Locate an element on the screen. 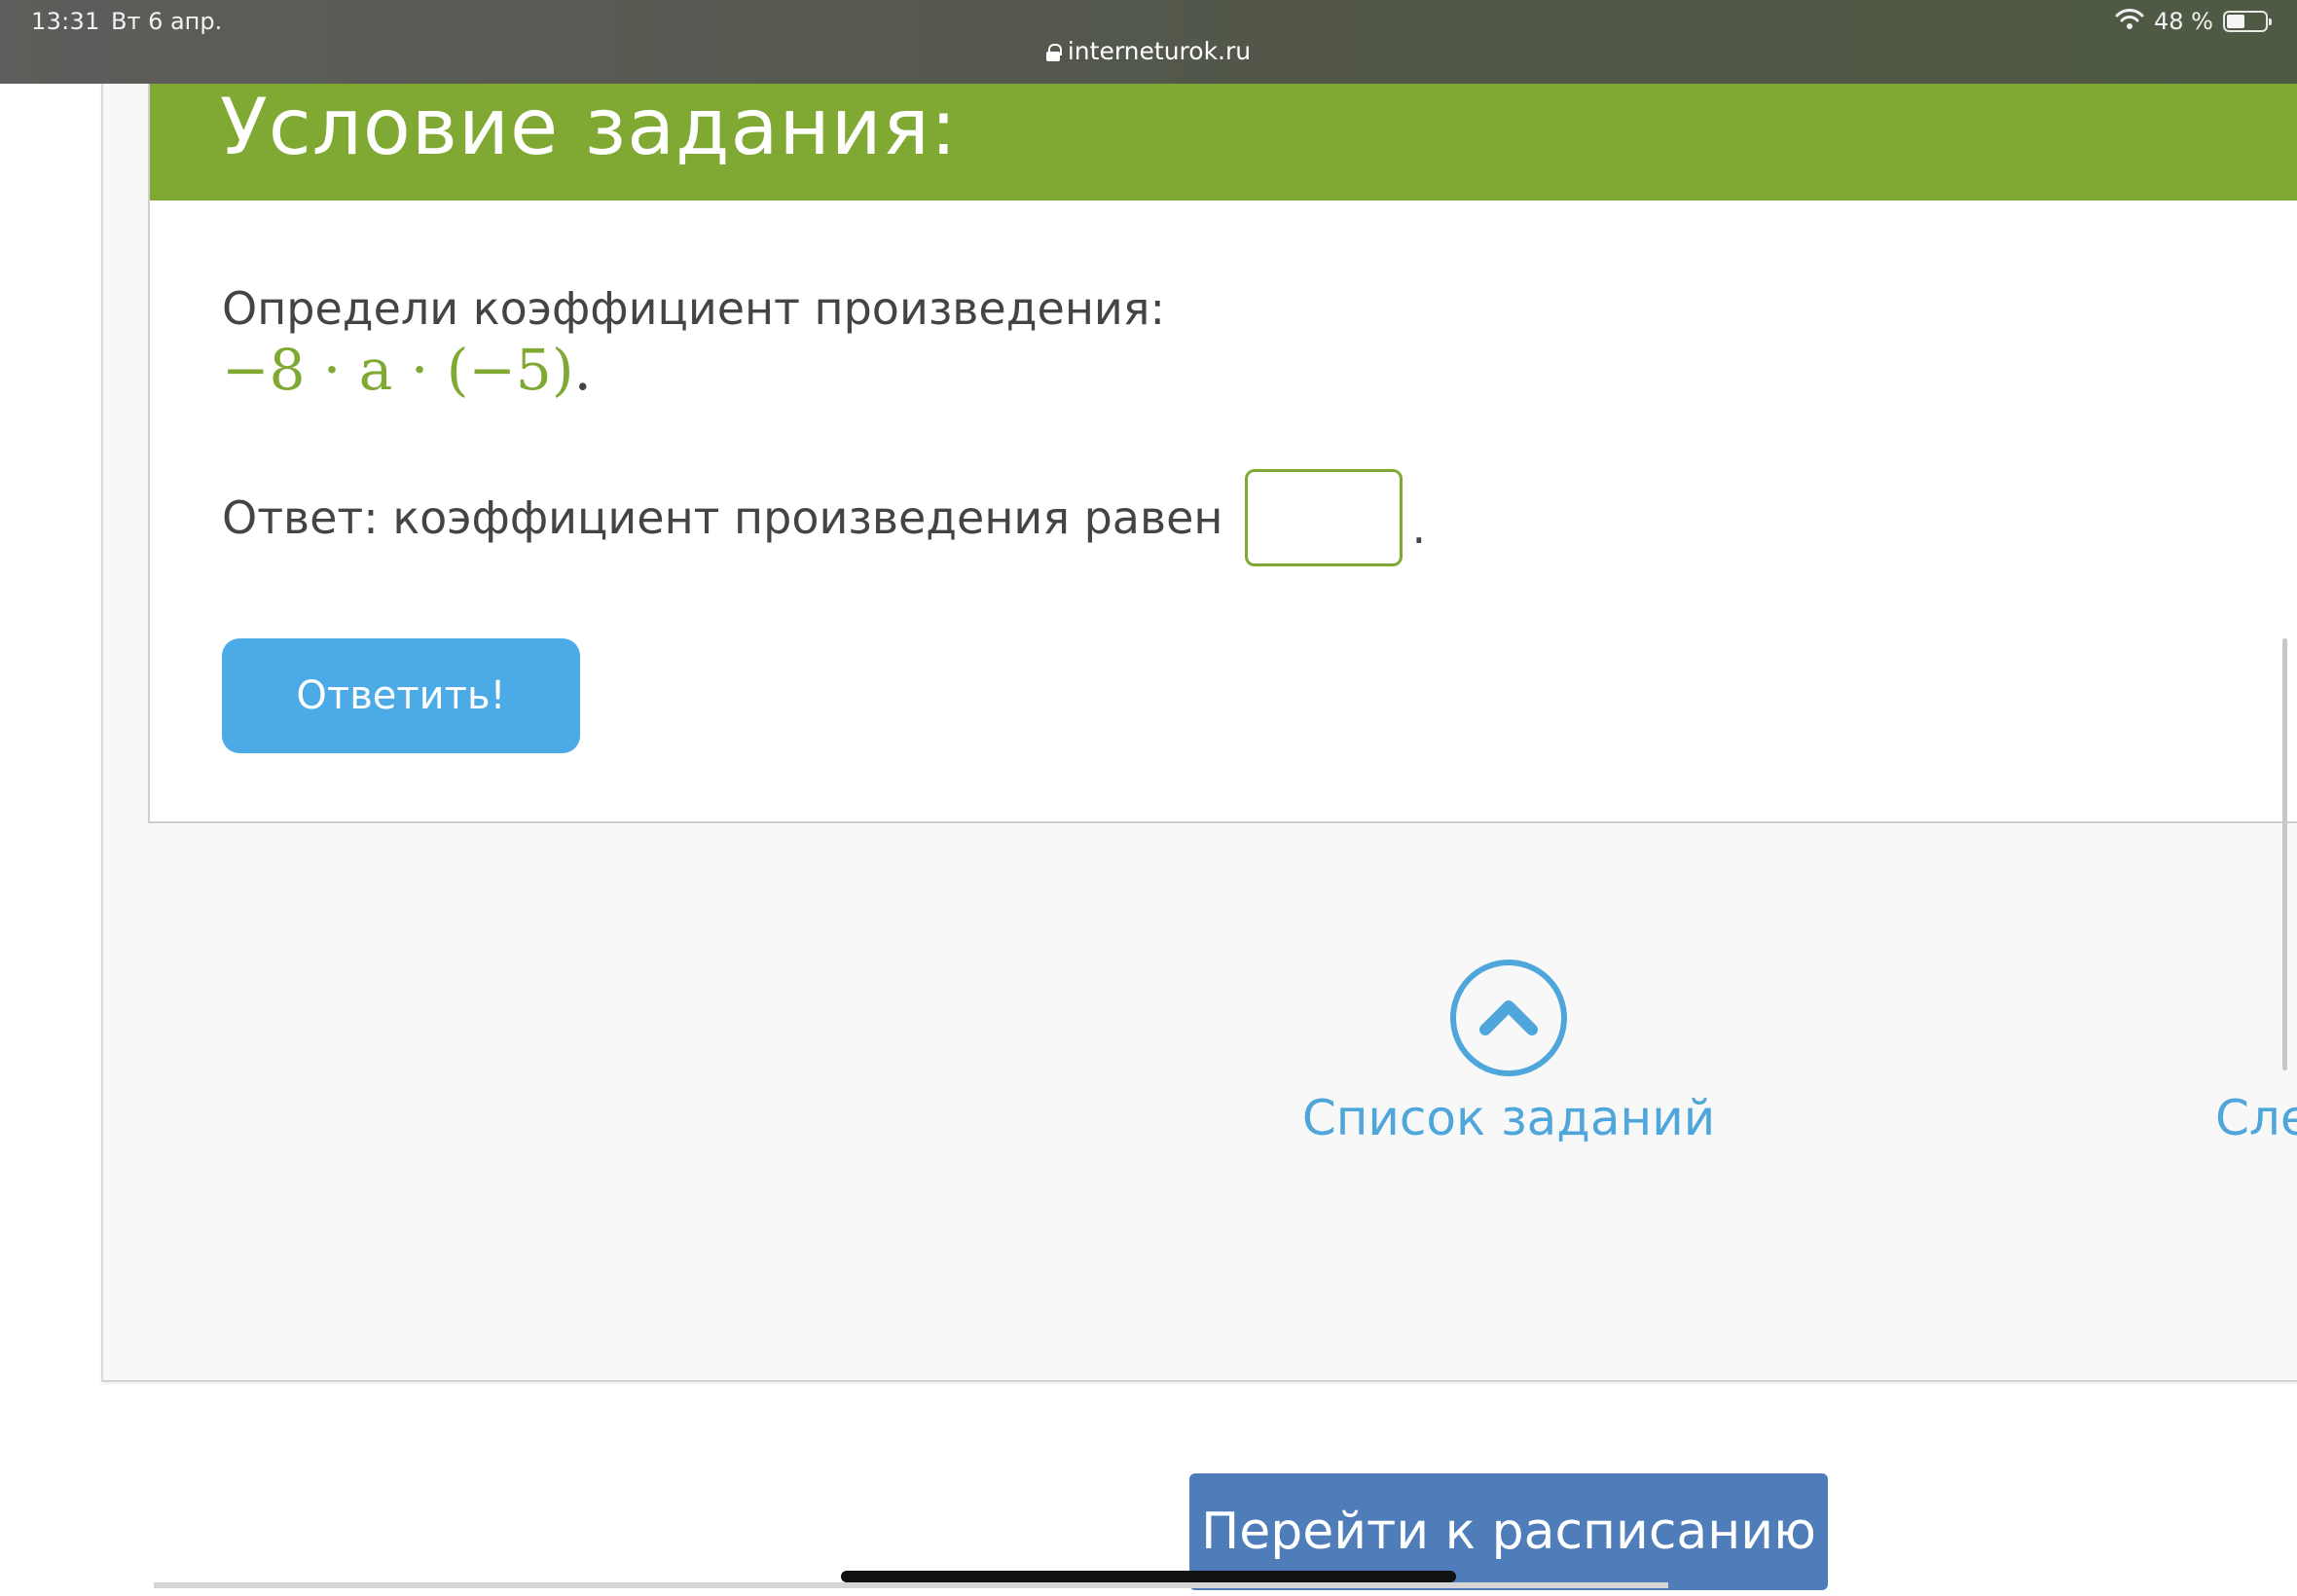 The image size is (2297, 1596). divider is located at coordinates (911, 1585).